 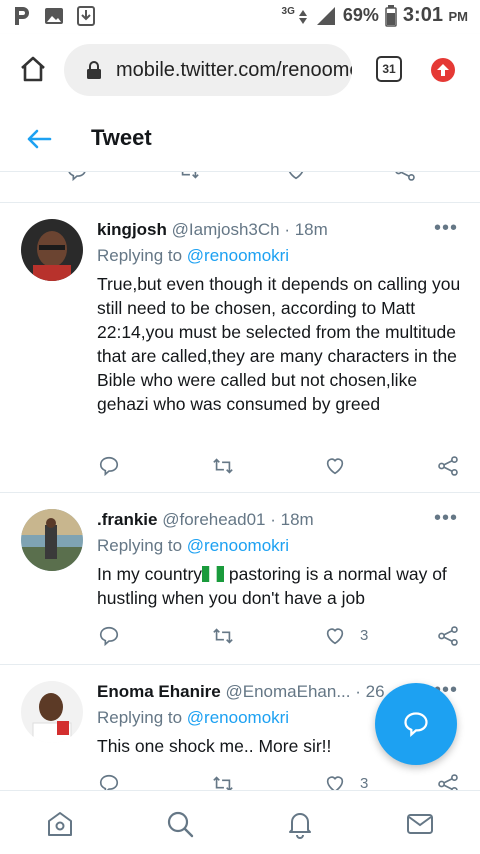 I want to click on tab-switcher-button: 31, so click(x=389, y=69).